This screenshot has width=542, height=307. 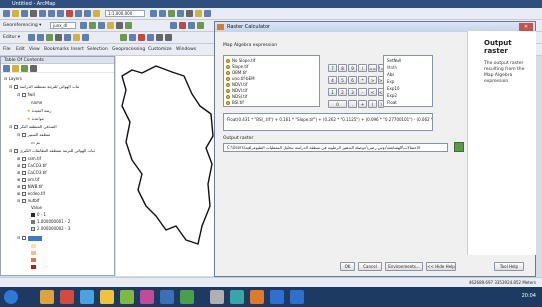 I want to click on menu-file: File, so click(x=7, y=49).